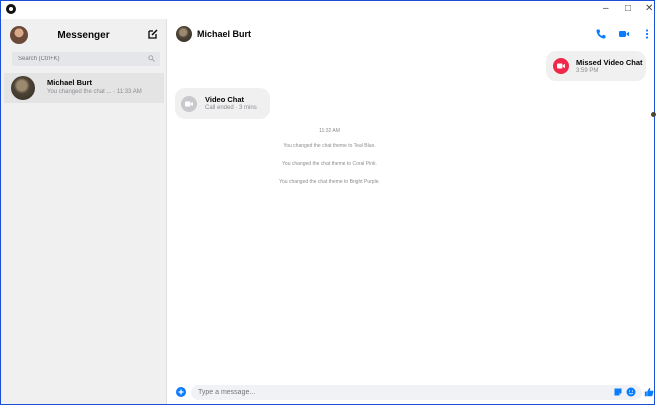  I want to click on close-button: ✕, so click(649, 9).